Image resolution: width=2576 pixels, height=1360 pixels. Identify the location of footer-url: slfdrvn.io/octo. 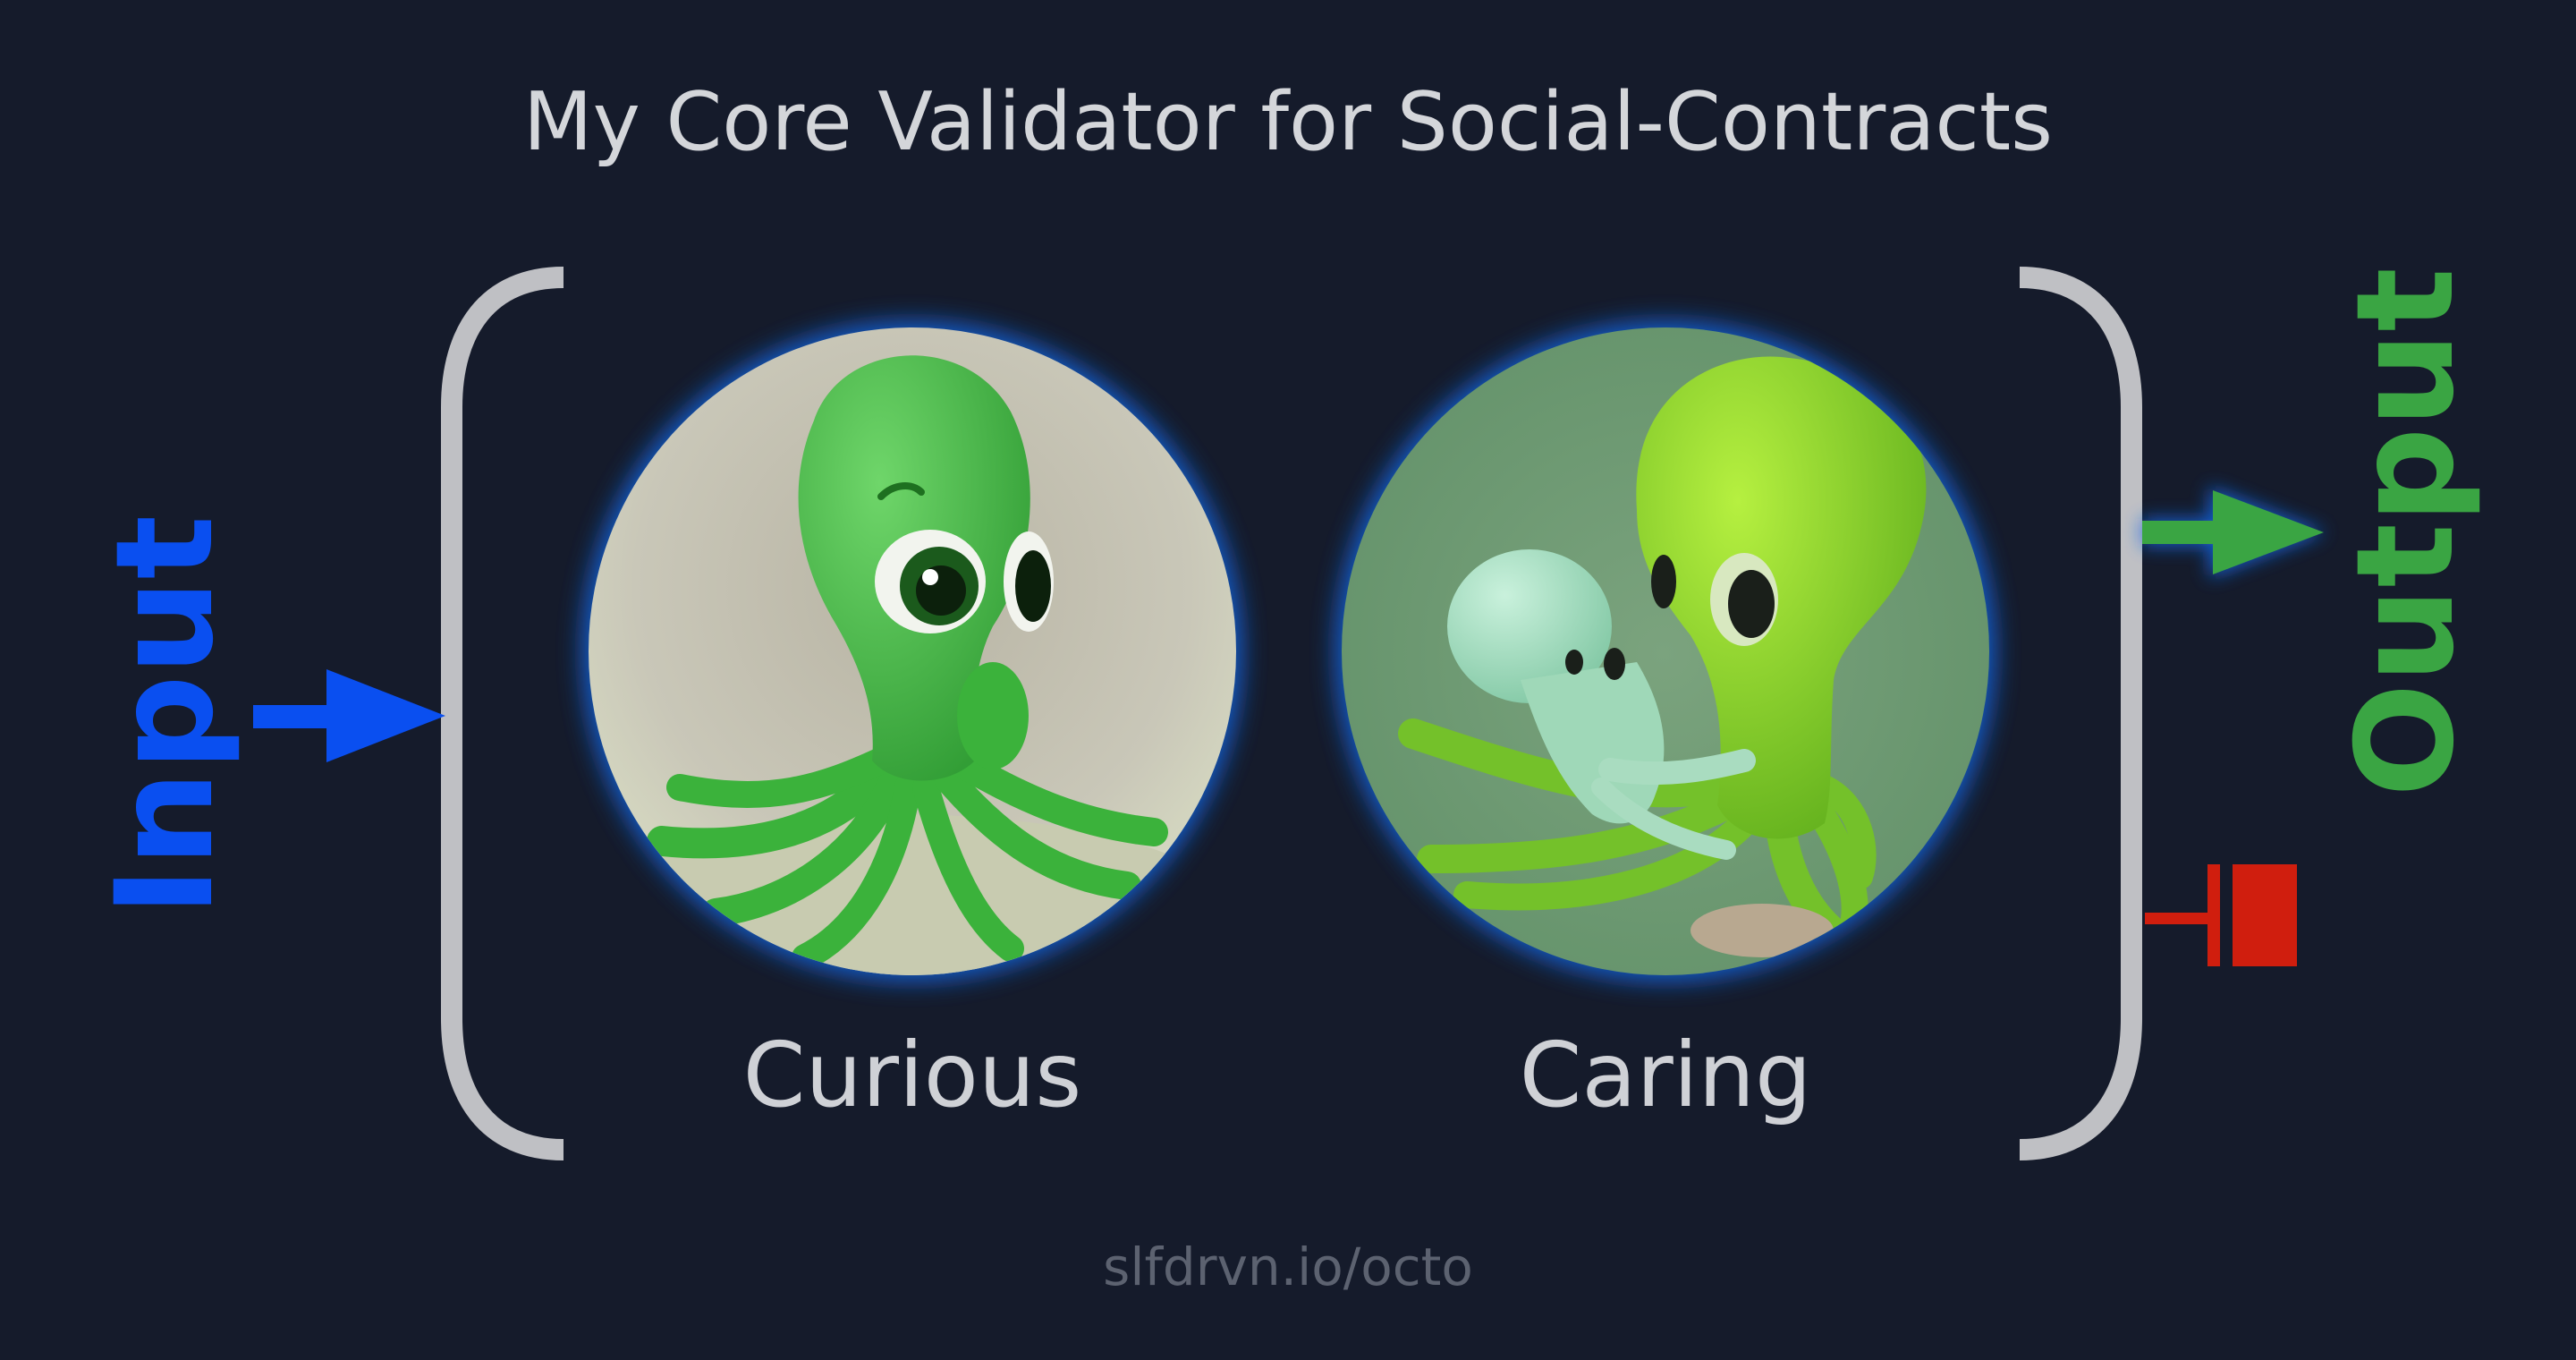
(1288, 1267).